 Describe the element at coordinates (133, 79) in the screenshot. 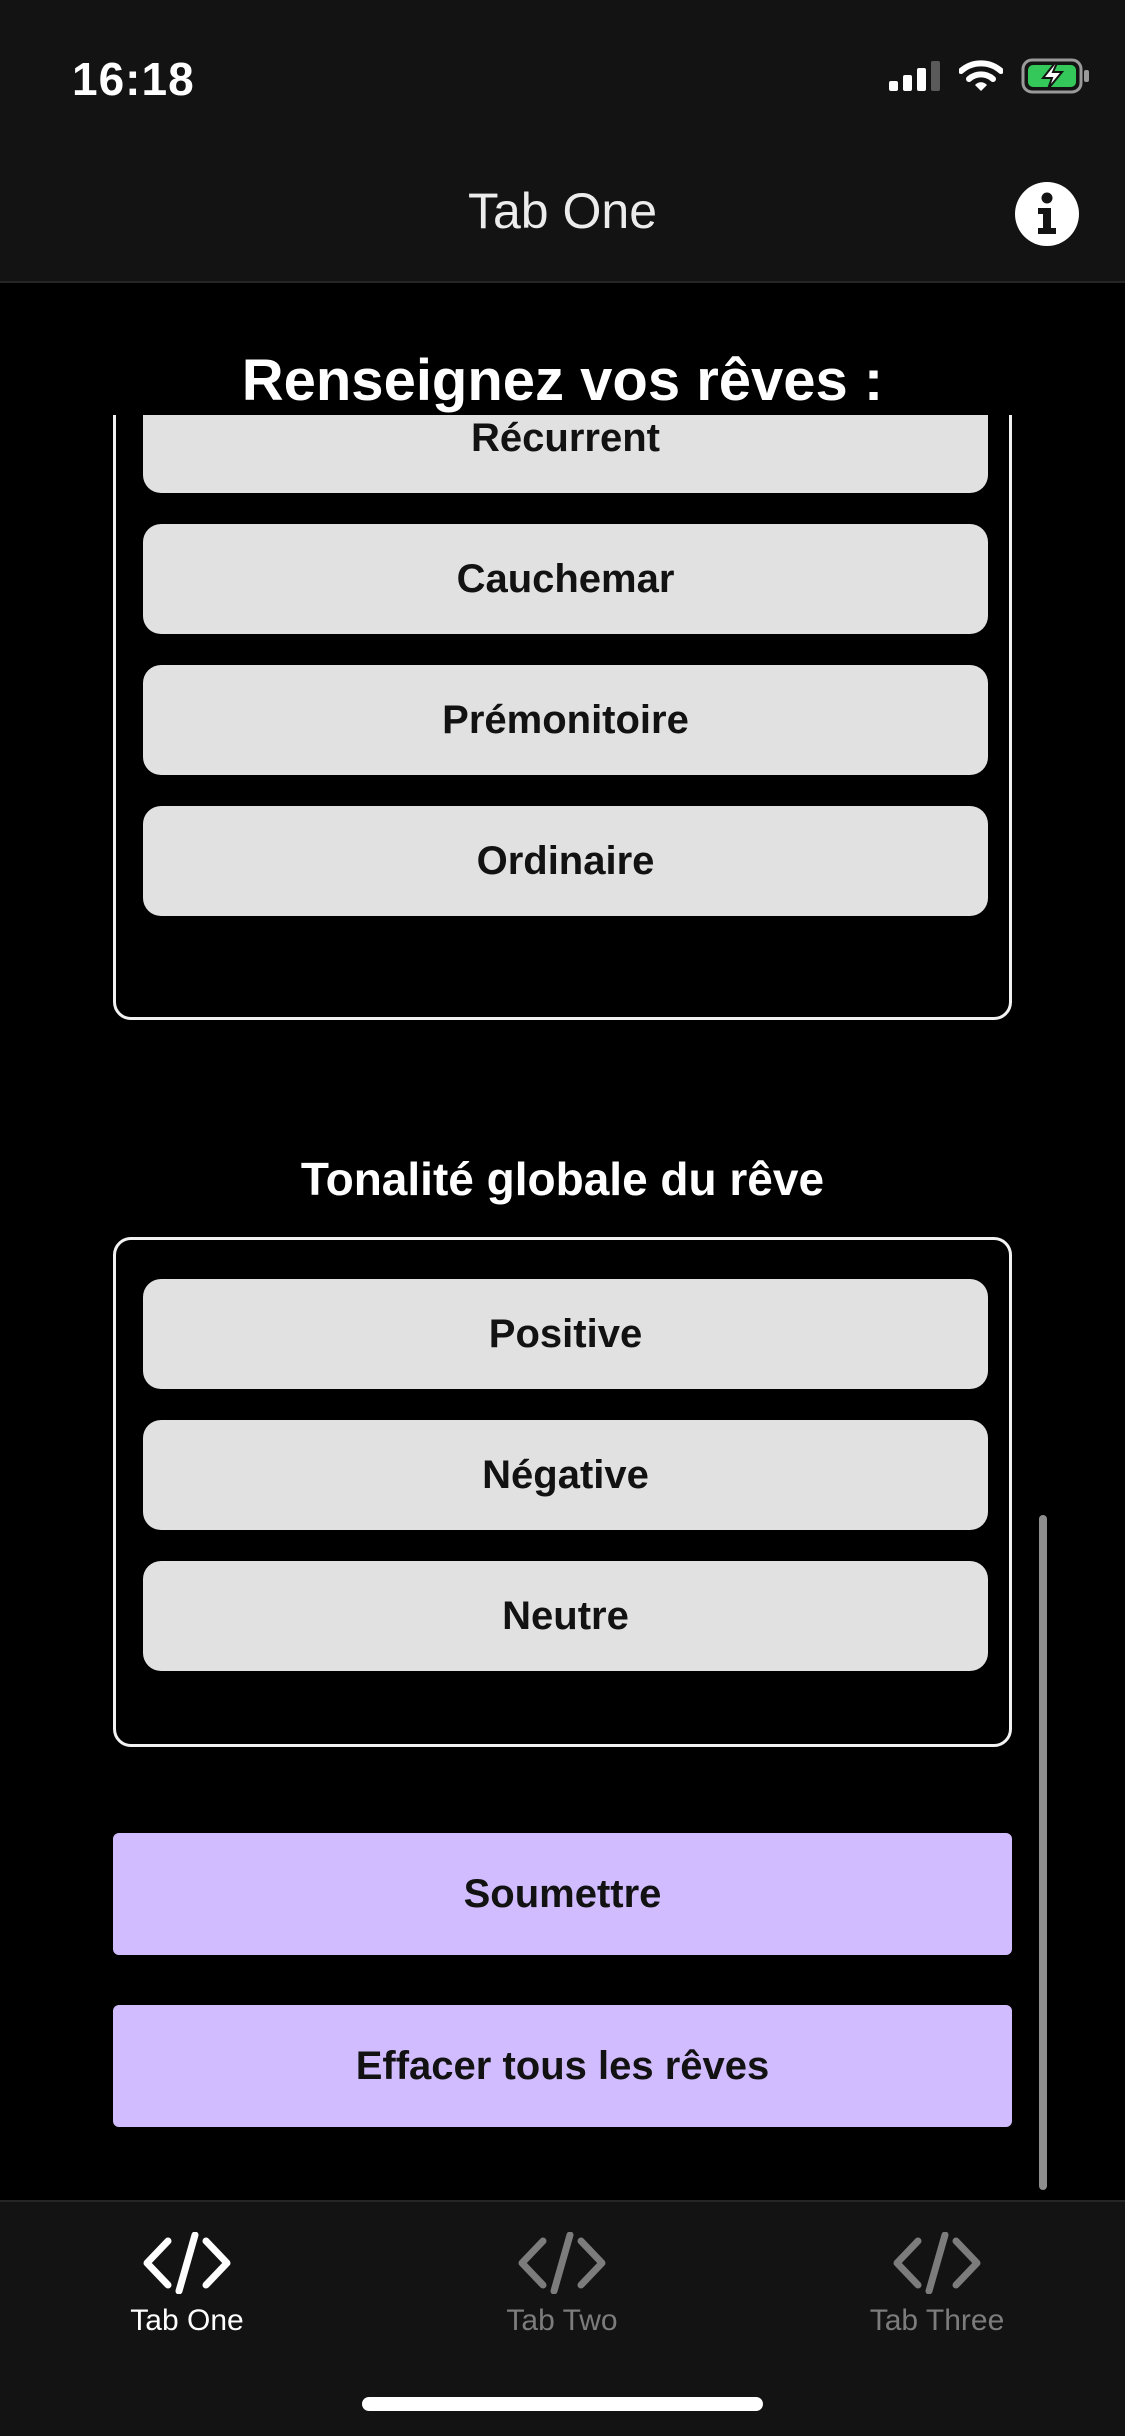

I see `status-time: 16:18` at that location.